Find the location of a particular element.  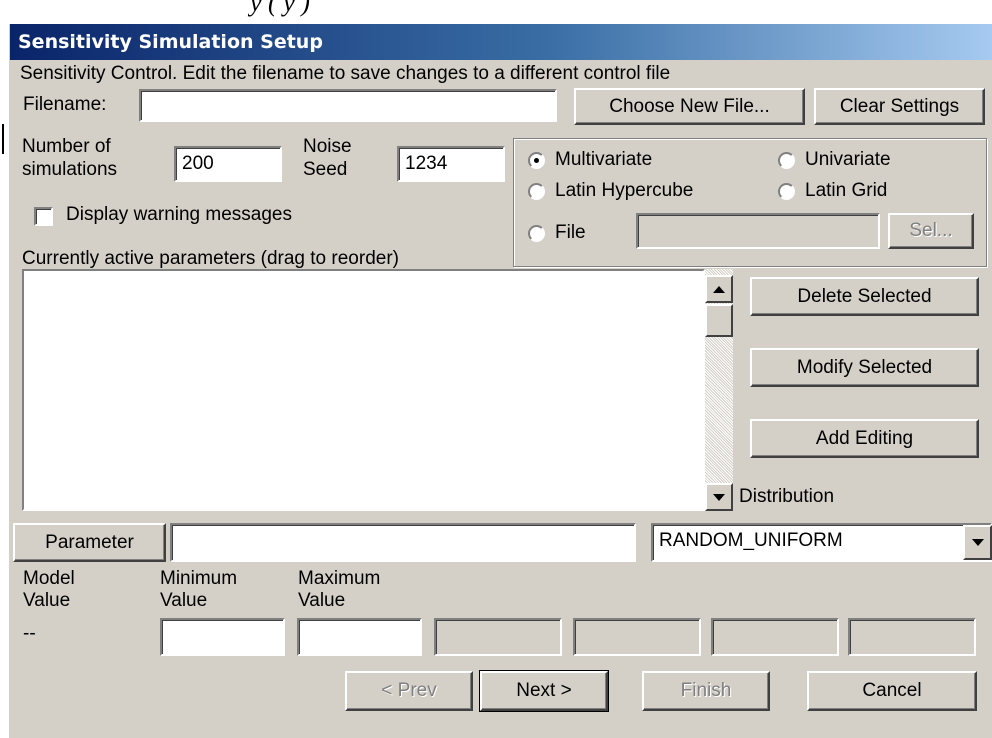

cancel-button: Cancel is located at coordinates (892, 691).